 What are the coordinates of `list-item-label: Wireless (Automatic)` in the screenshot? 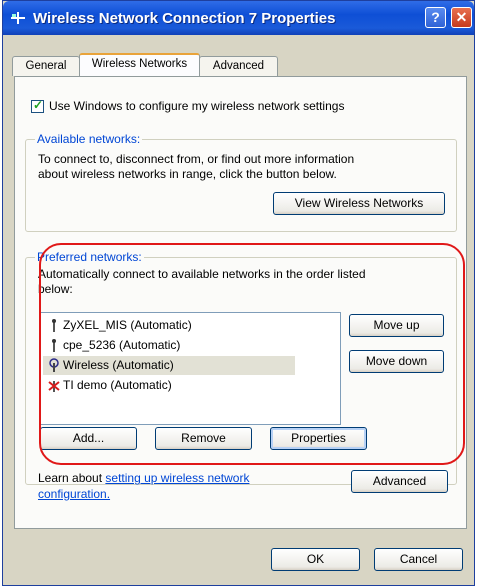 It's located at (118, 365).